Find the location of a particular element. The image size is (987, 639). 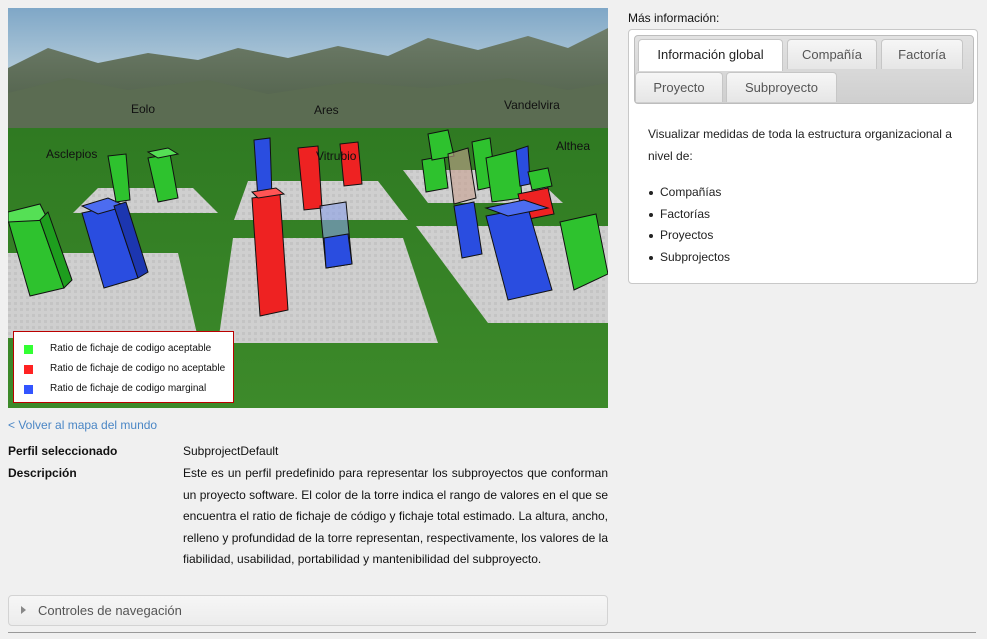

list-item: Factorías is located at coordinates (689, 215).